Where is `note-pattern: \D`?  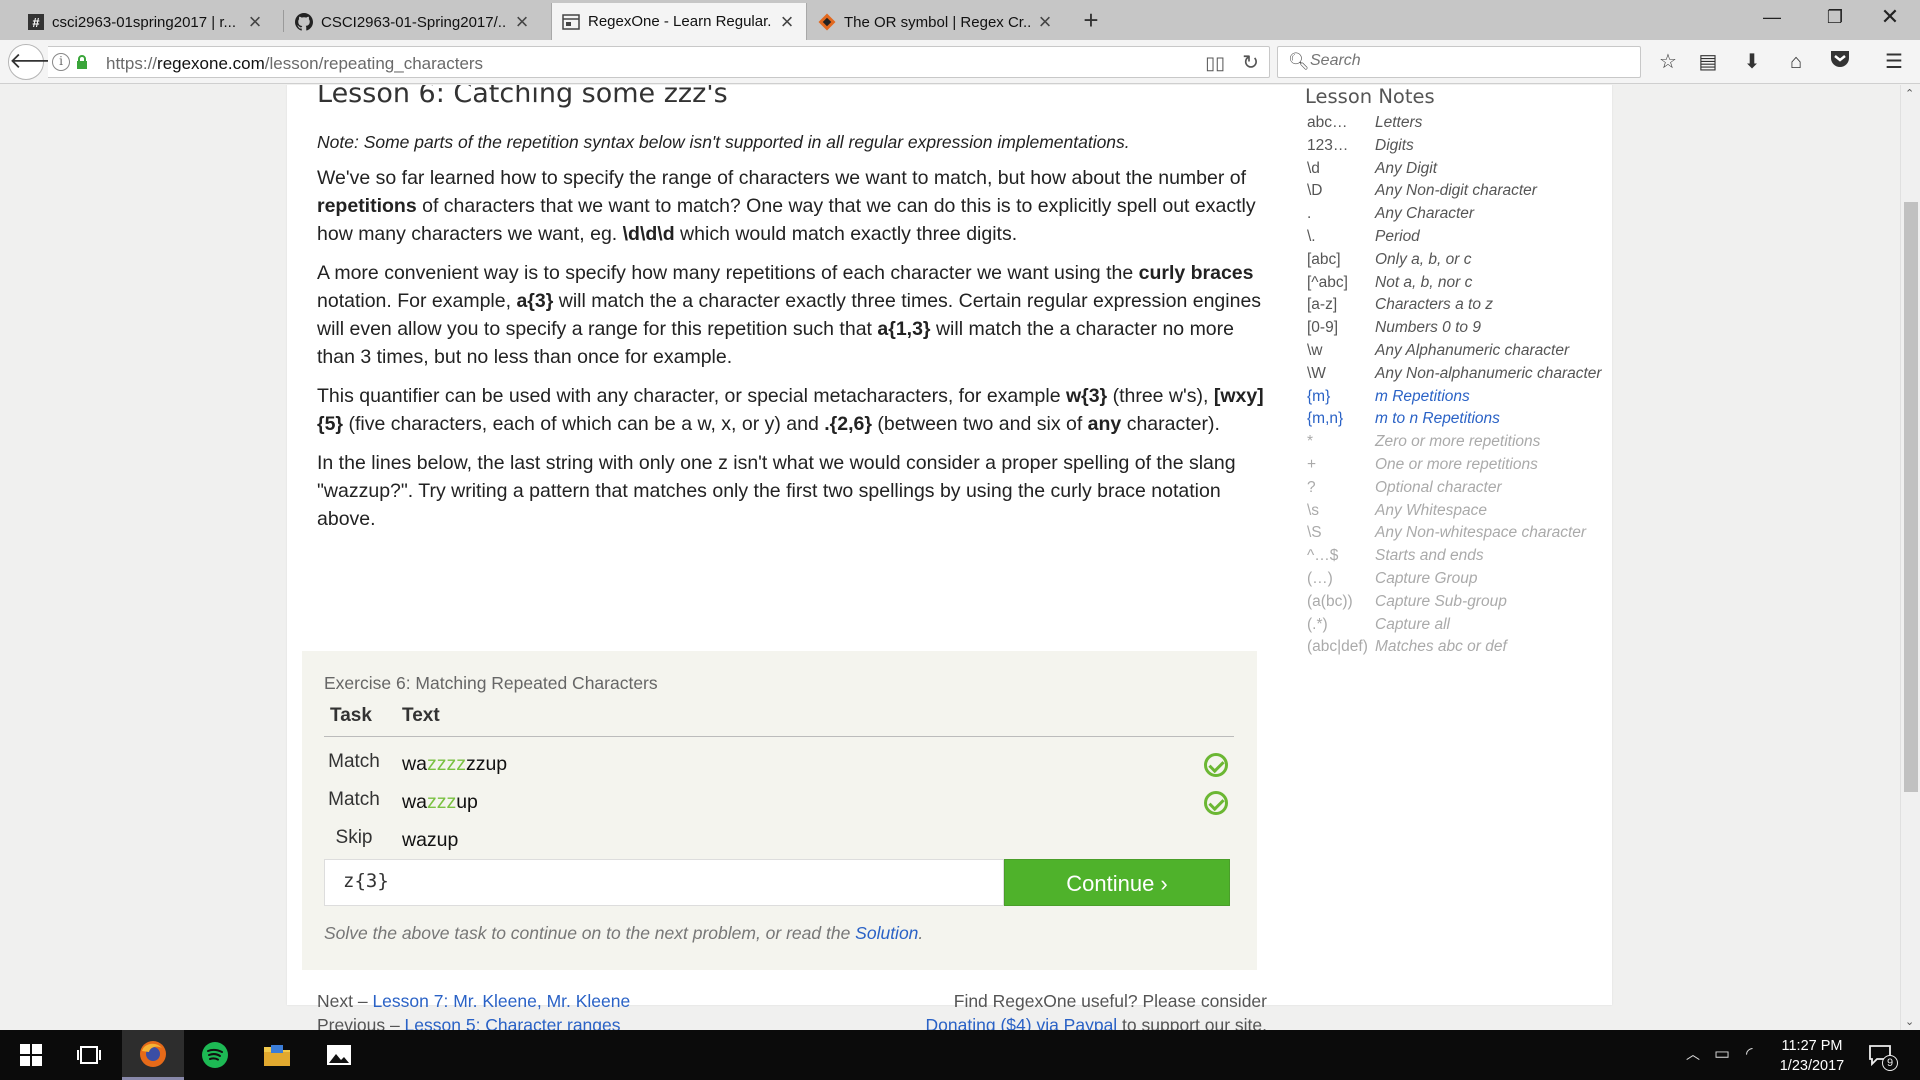 note-pattern: \D is located at coordinates (1315, 191).